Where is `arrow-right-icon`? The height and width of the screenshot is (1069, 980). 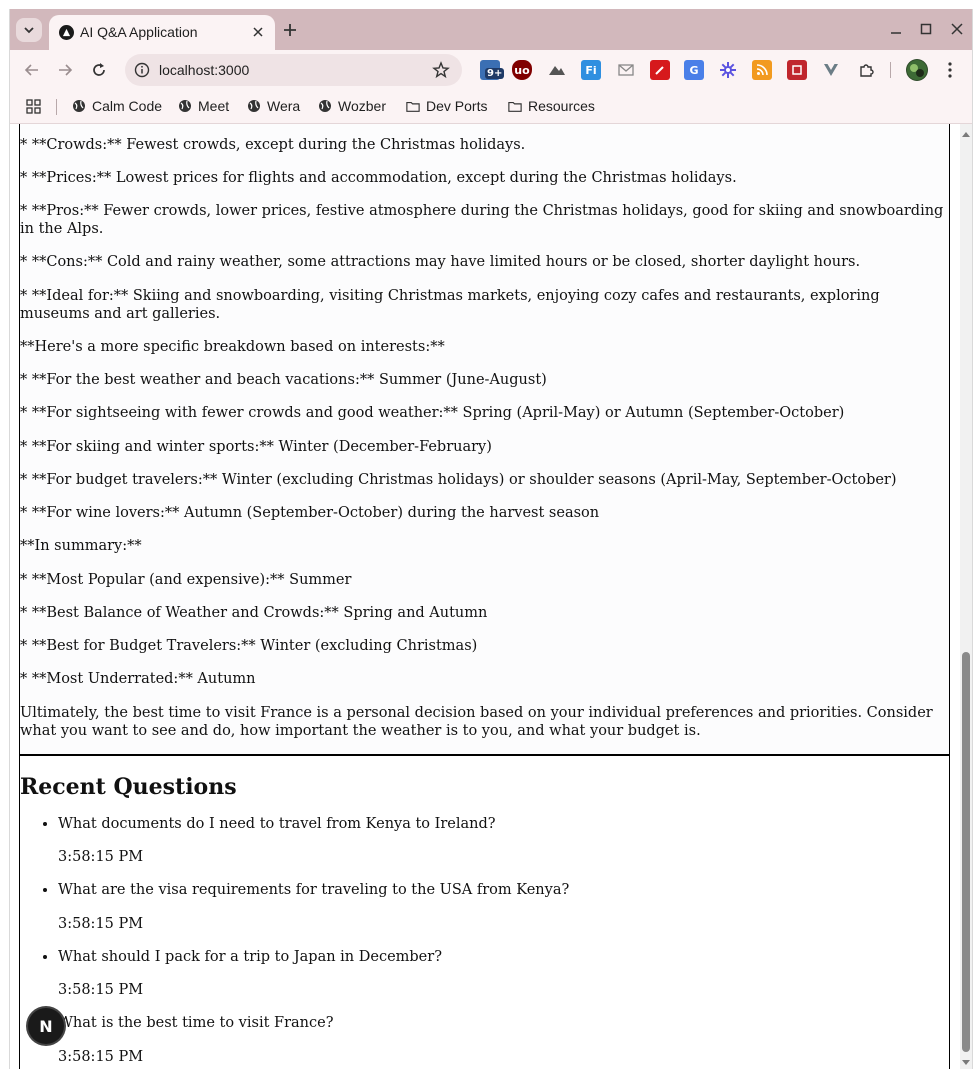
arrow-right-icon is located at coordinates (66, 70).